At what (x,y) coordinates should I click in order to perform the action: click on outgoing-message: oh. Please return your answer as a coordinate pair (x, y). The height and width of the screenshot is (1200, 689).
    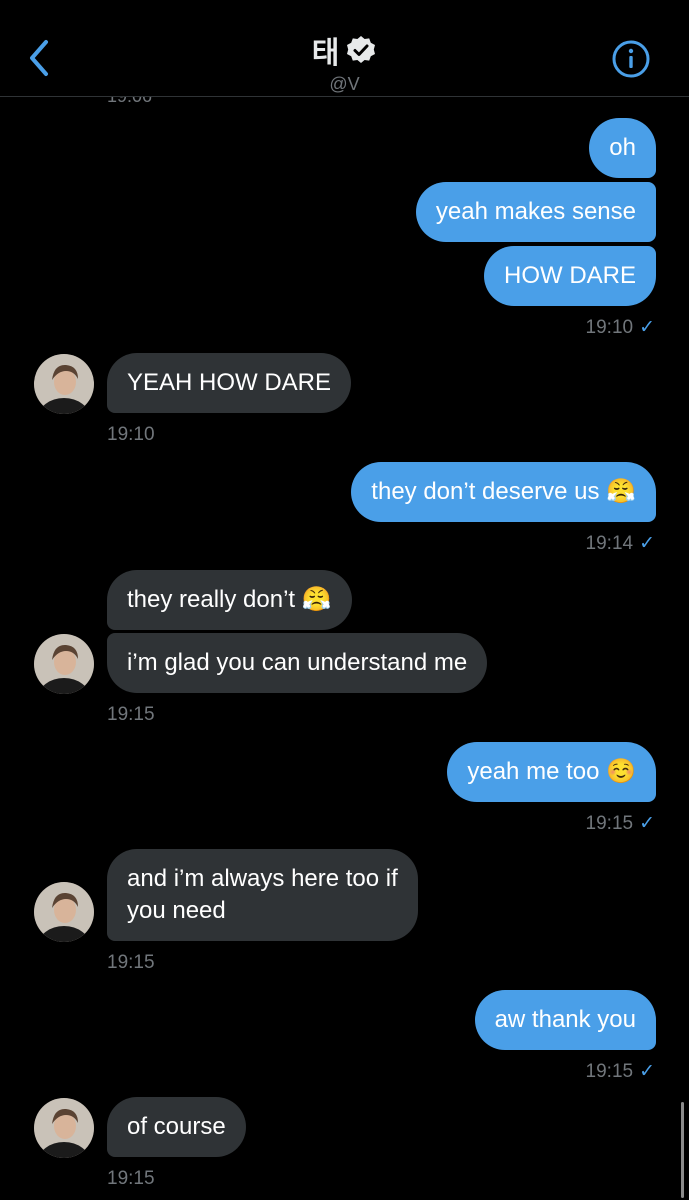
    Looking at the image, I should click on (622, 148).